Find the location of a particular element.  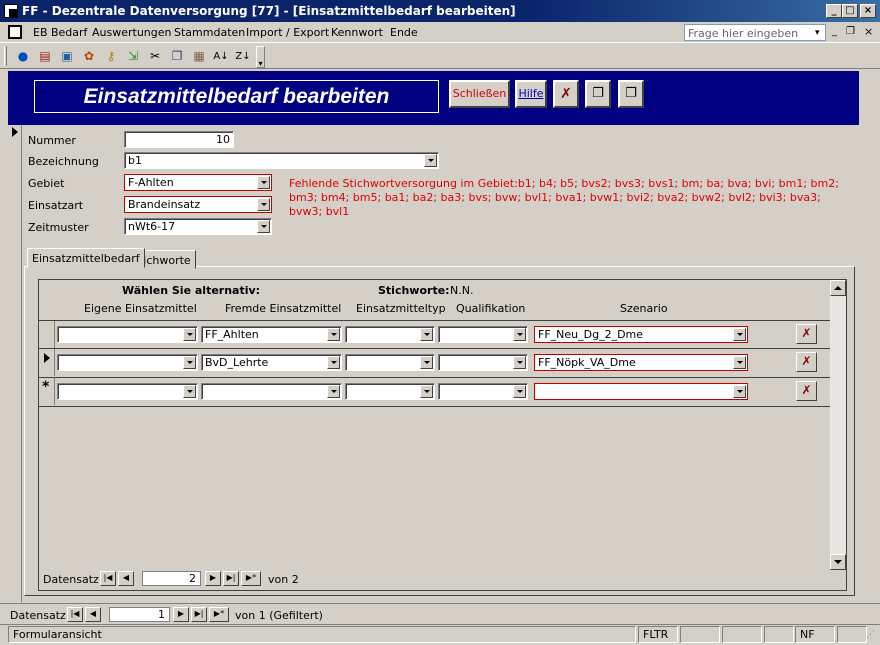

row2-szenario-combo: FF_Nöpk_VA_Dme is located at coordinates (641, 362).